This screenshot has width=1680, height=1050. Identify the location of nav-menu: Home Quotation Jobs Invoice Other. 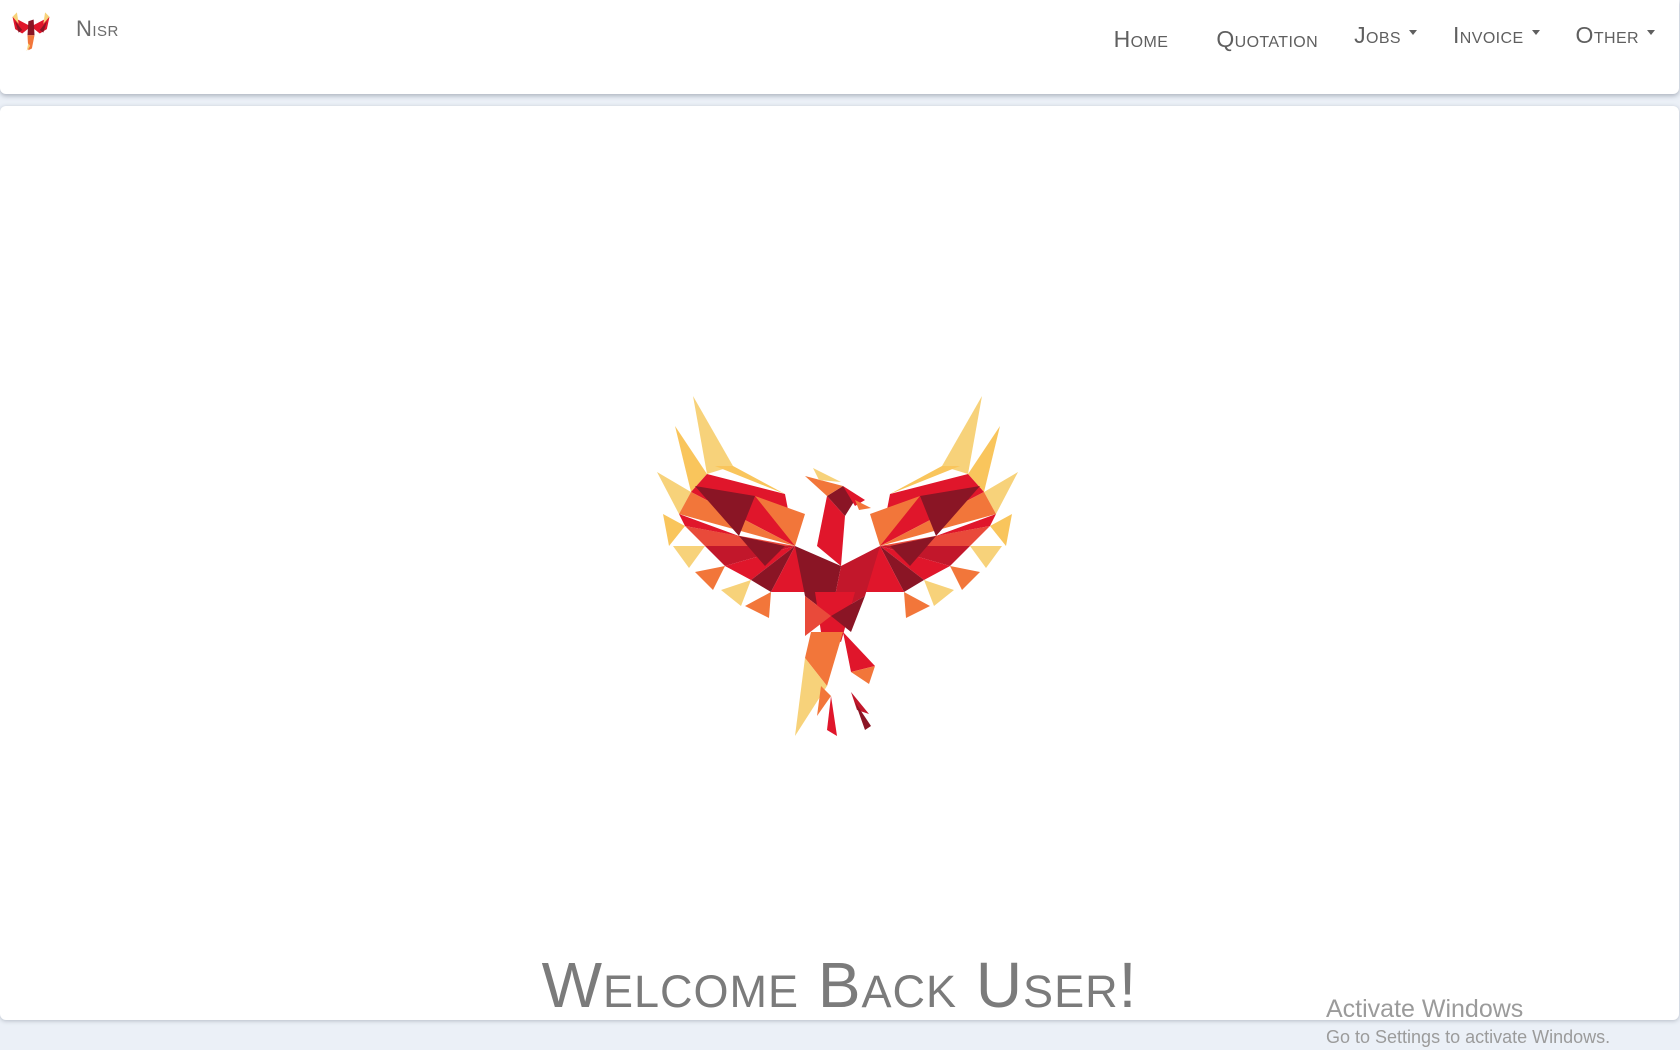
(1366, 37).